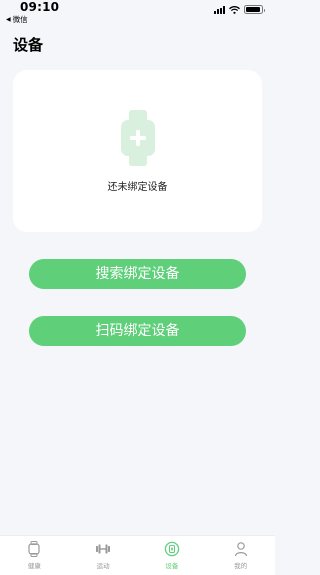  Describe the element at coordinates (34, 566) in the screenshot. I see `tab-health-label: 健康` at that location.